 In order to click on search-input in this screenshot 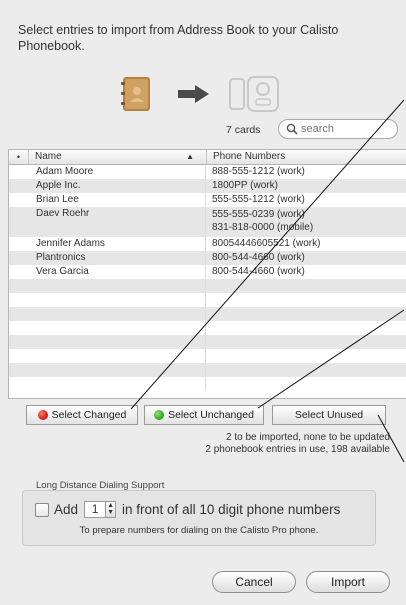, I will do `click(346, 129)`.